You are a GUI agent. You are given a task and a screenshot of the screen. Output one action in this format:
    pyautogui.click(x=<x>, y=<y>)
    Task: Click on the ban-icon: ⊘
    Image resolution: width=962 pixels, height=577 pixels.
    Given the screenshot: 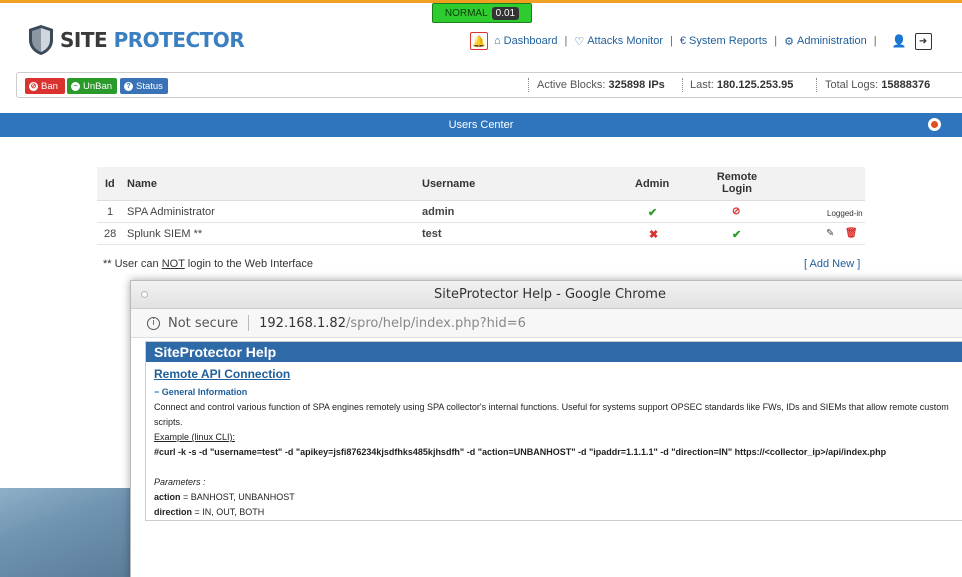 What is the action you would take?
    pyautogui.click(x=33, y=86)
    